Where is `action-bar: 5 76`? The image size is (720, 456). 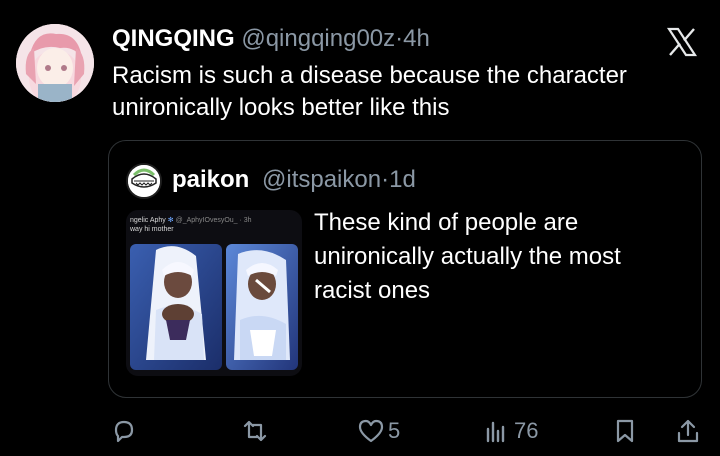 action-bar: 5 76 is located at coordinates (360, 432).